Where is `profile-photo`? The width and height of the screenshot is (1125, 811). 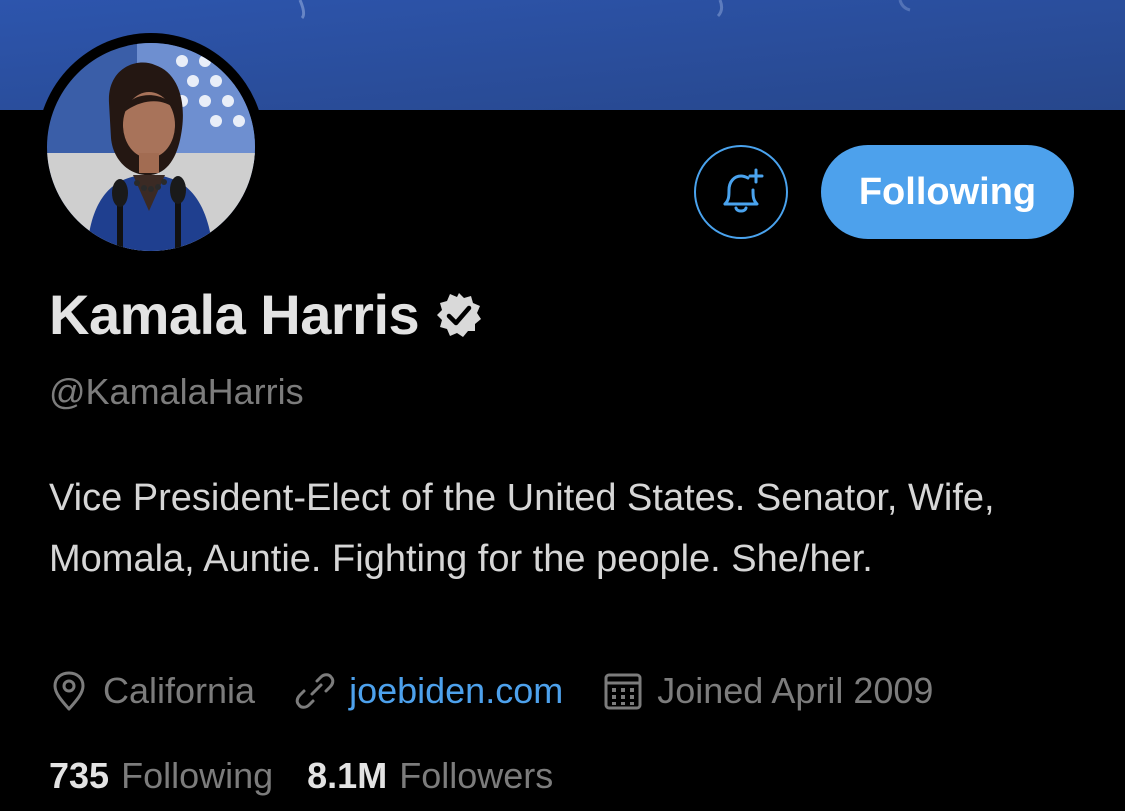
profile-photo is located at coordinates (151, 147).